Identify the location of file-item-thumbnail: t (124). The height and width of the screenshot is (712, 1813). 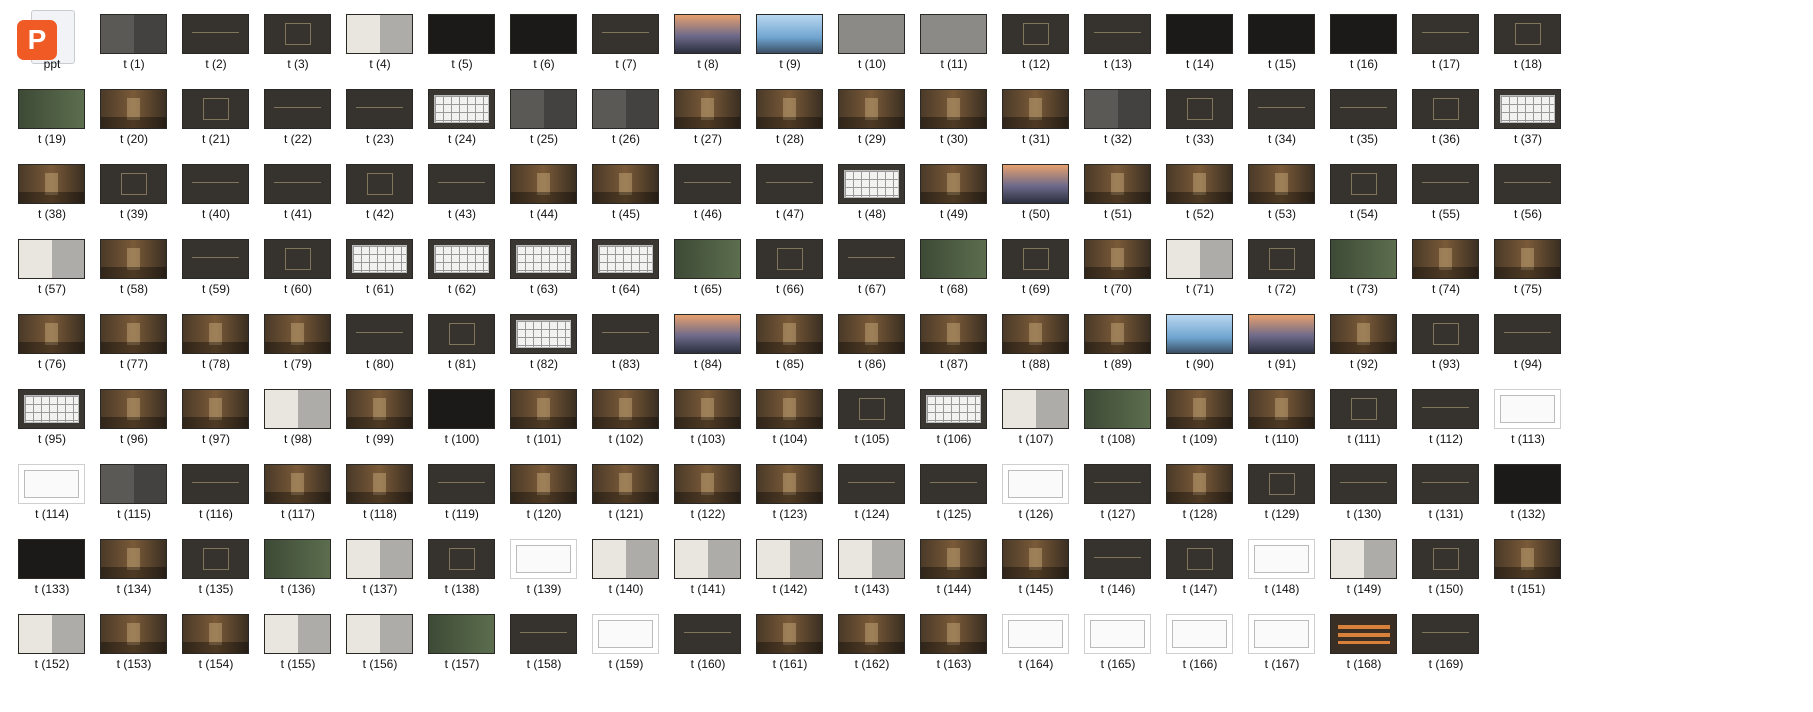
(872, 491).